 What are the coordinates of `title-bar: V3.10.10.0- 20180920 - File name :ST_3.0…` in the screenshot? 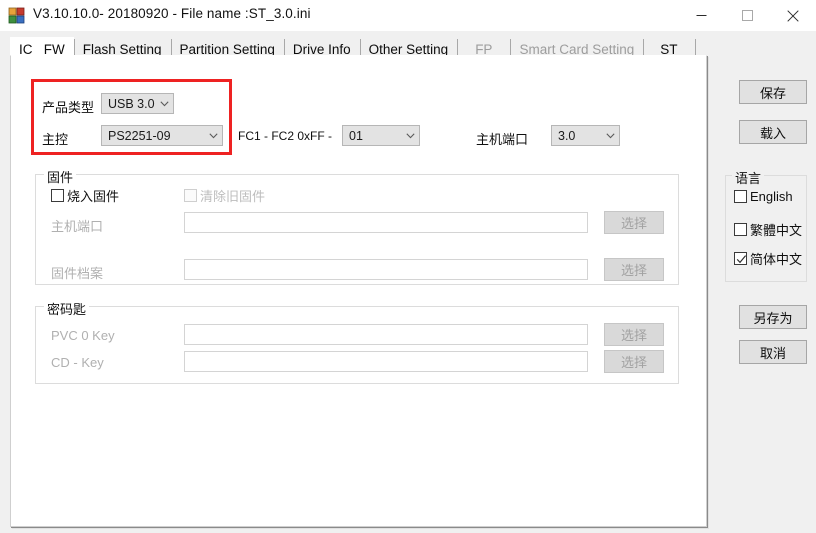 It's located at (408, 15).